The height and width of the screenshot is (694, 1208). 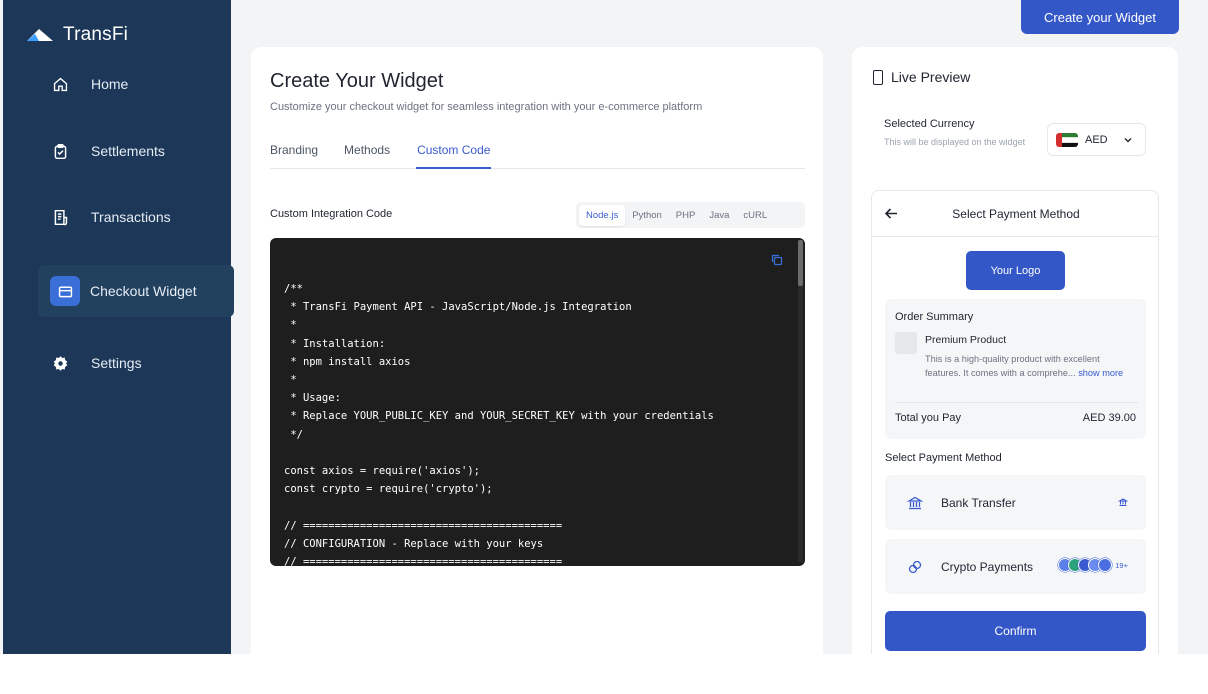 What do you see at coordinates (60, 151) in the screenshot?
I see `clipboard-check-icon` at bounding box center [60, 151].